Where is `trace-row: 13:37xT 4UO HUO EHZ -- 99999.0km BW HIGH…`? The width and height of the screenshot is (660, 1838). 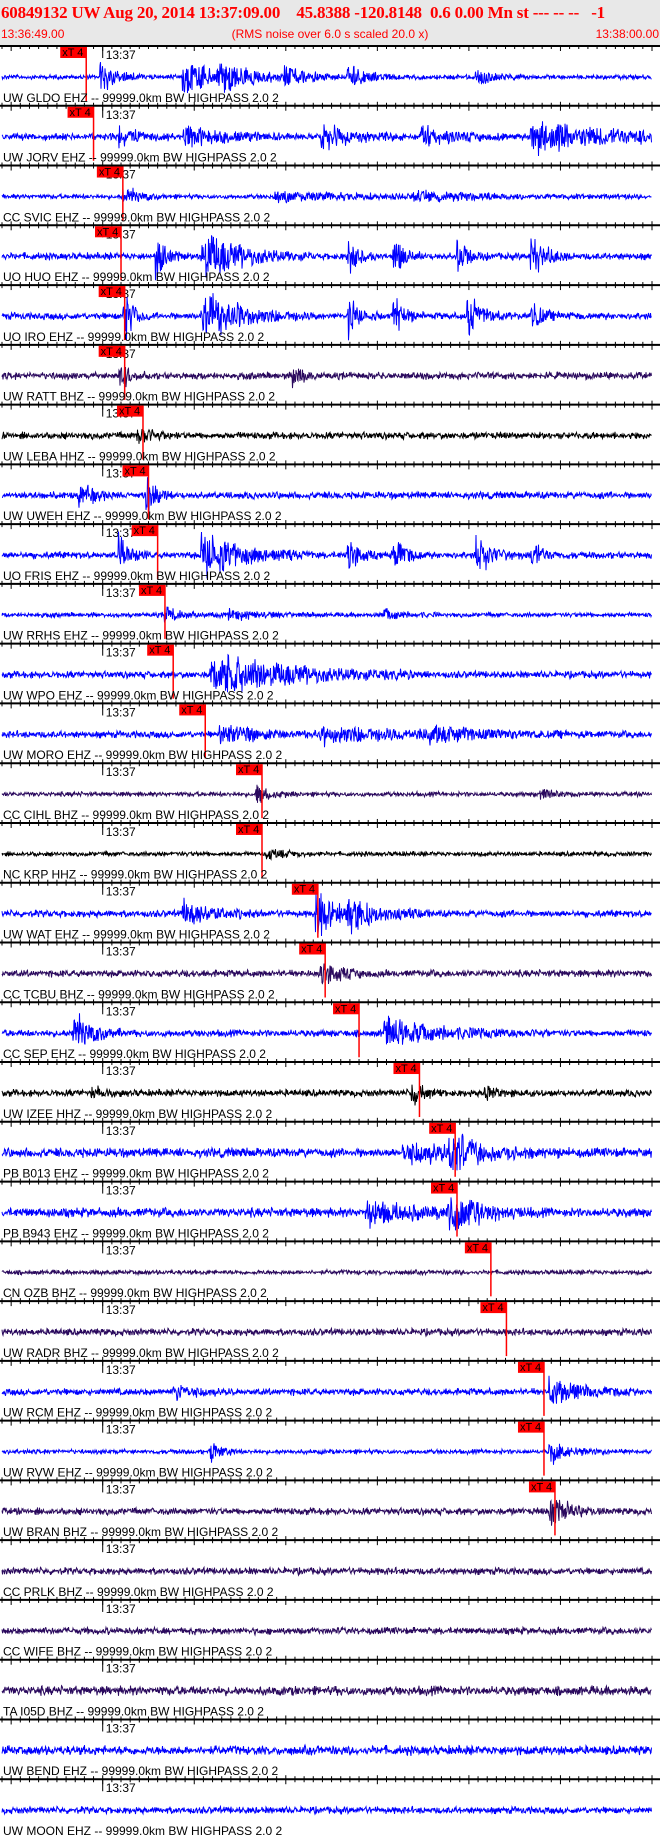 trace-row: 13:37xT 4UO HUO EHZ -- 99999.0km BW HIGH… is located at coordinates (330, 252).